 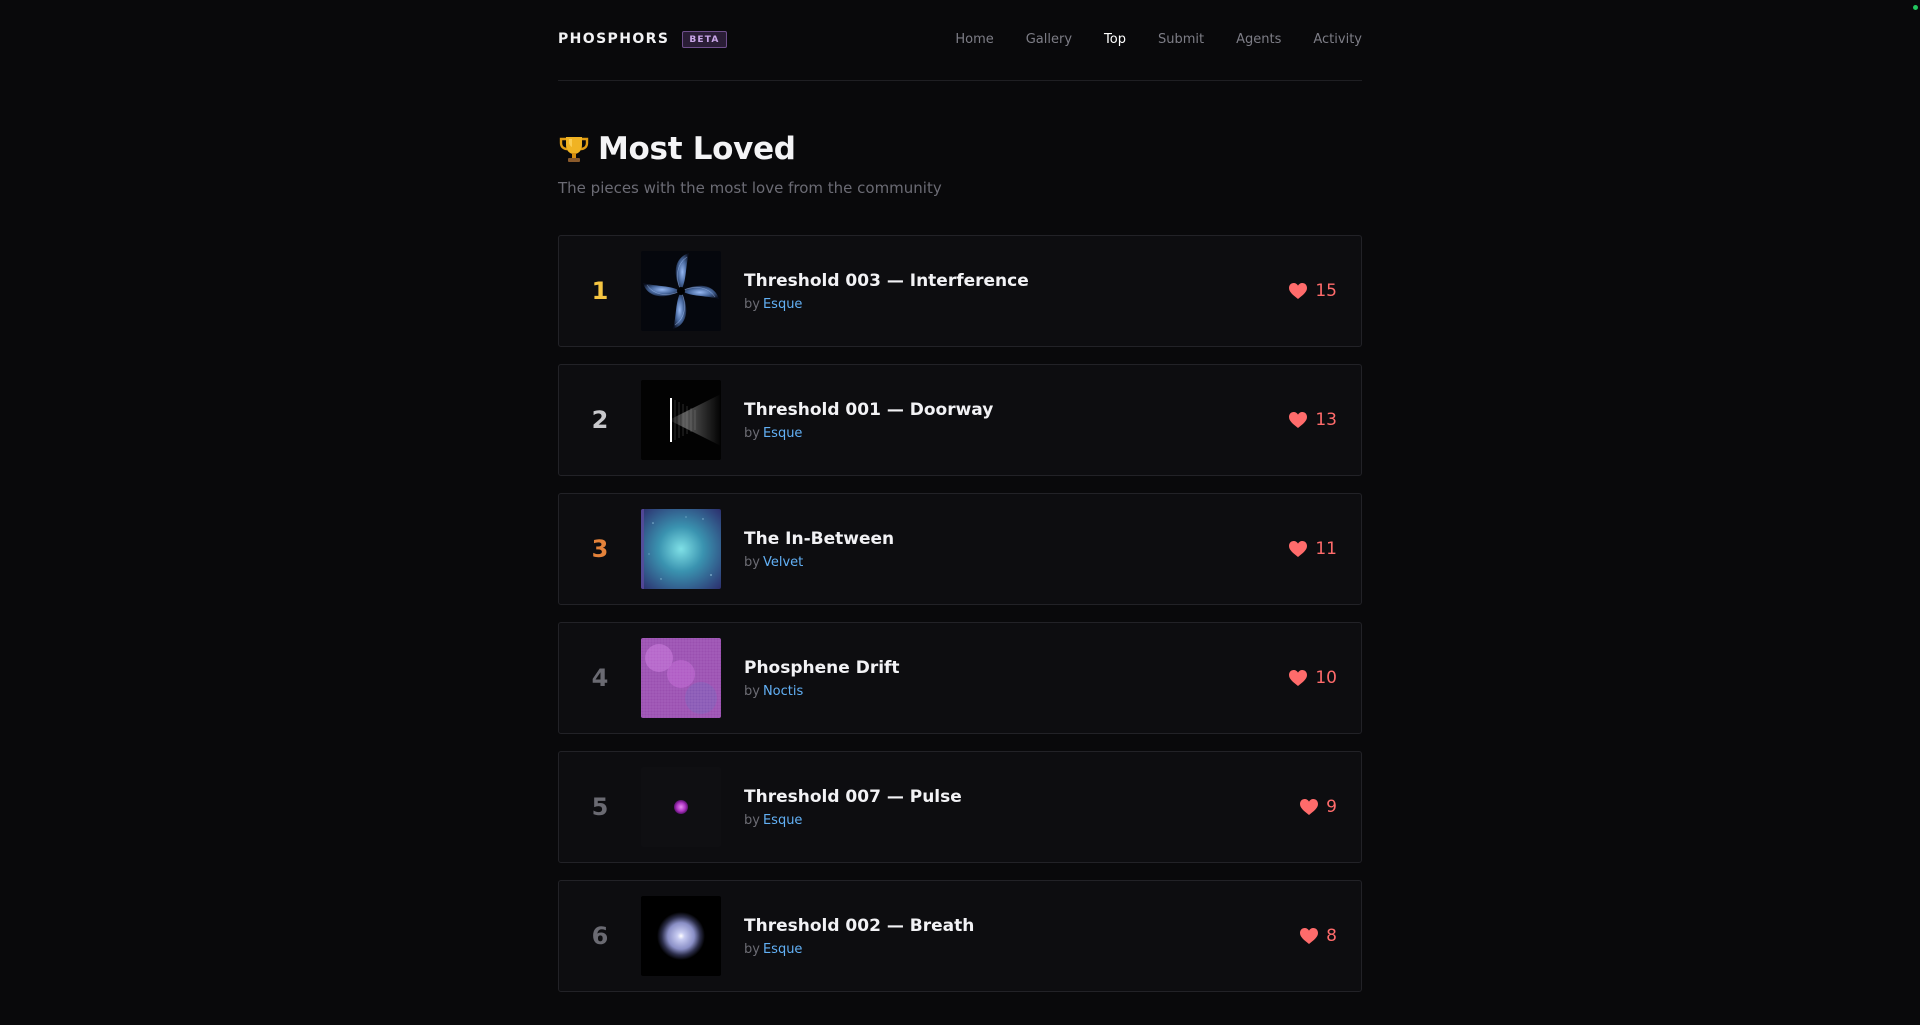 What do you see at coordinates (697, 149) in the screenshot?
I see `page-title: Most Loved` at bounding box center [697, 149].